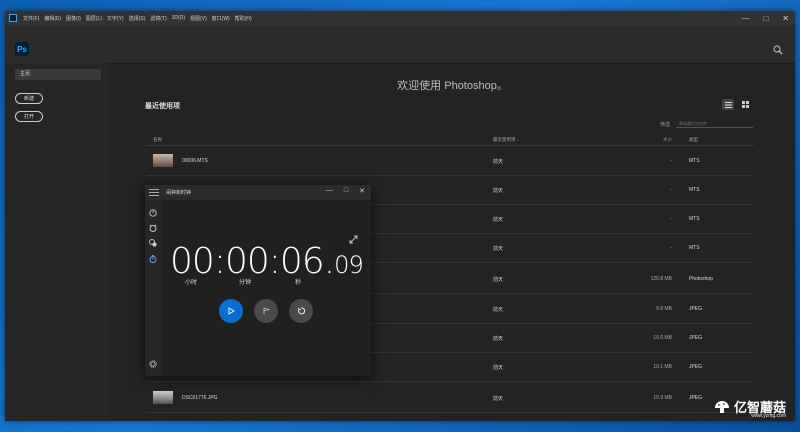 This screenshot has height=432, width=800. I want to click on table-row: DSC01776.JPG 前天 10.9 MB JPEG, so click(450, 398).